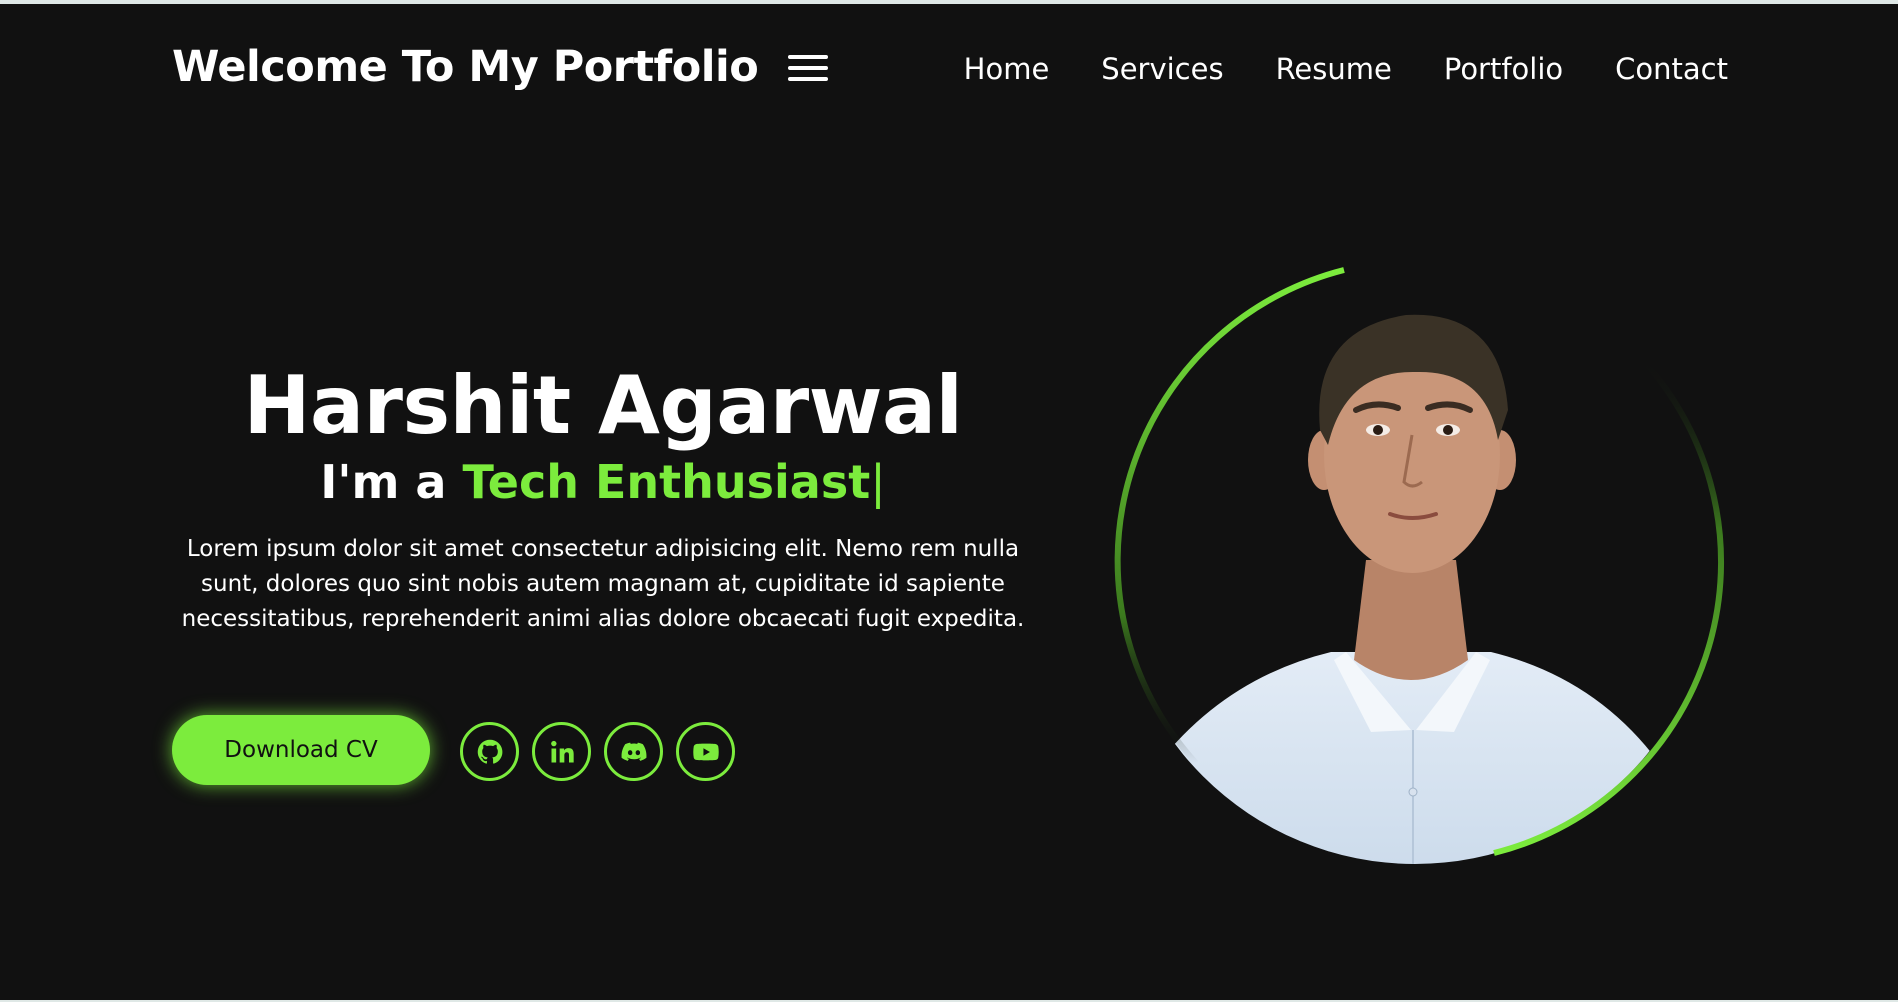 Image resolution: width=1898 pixels, height=1002 pixels. What do you see at coordinates (1007, 69) in the screenshot?
I see `nav-home: Home` at bounding box center [1007, 69].